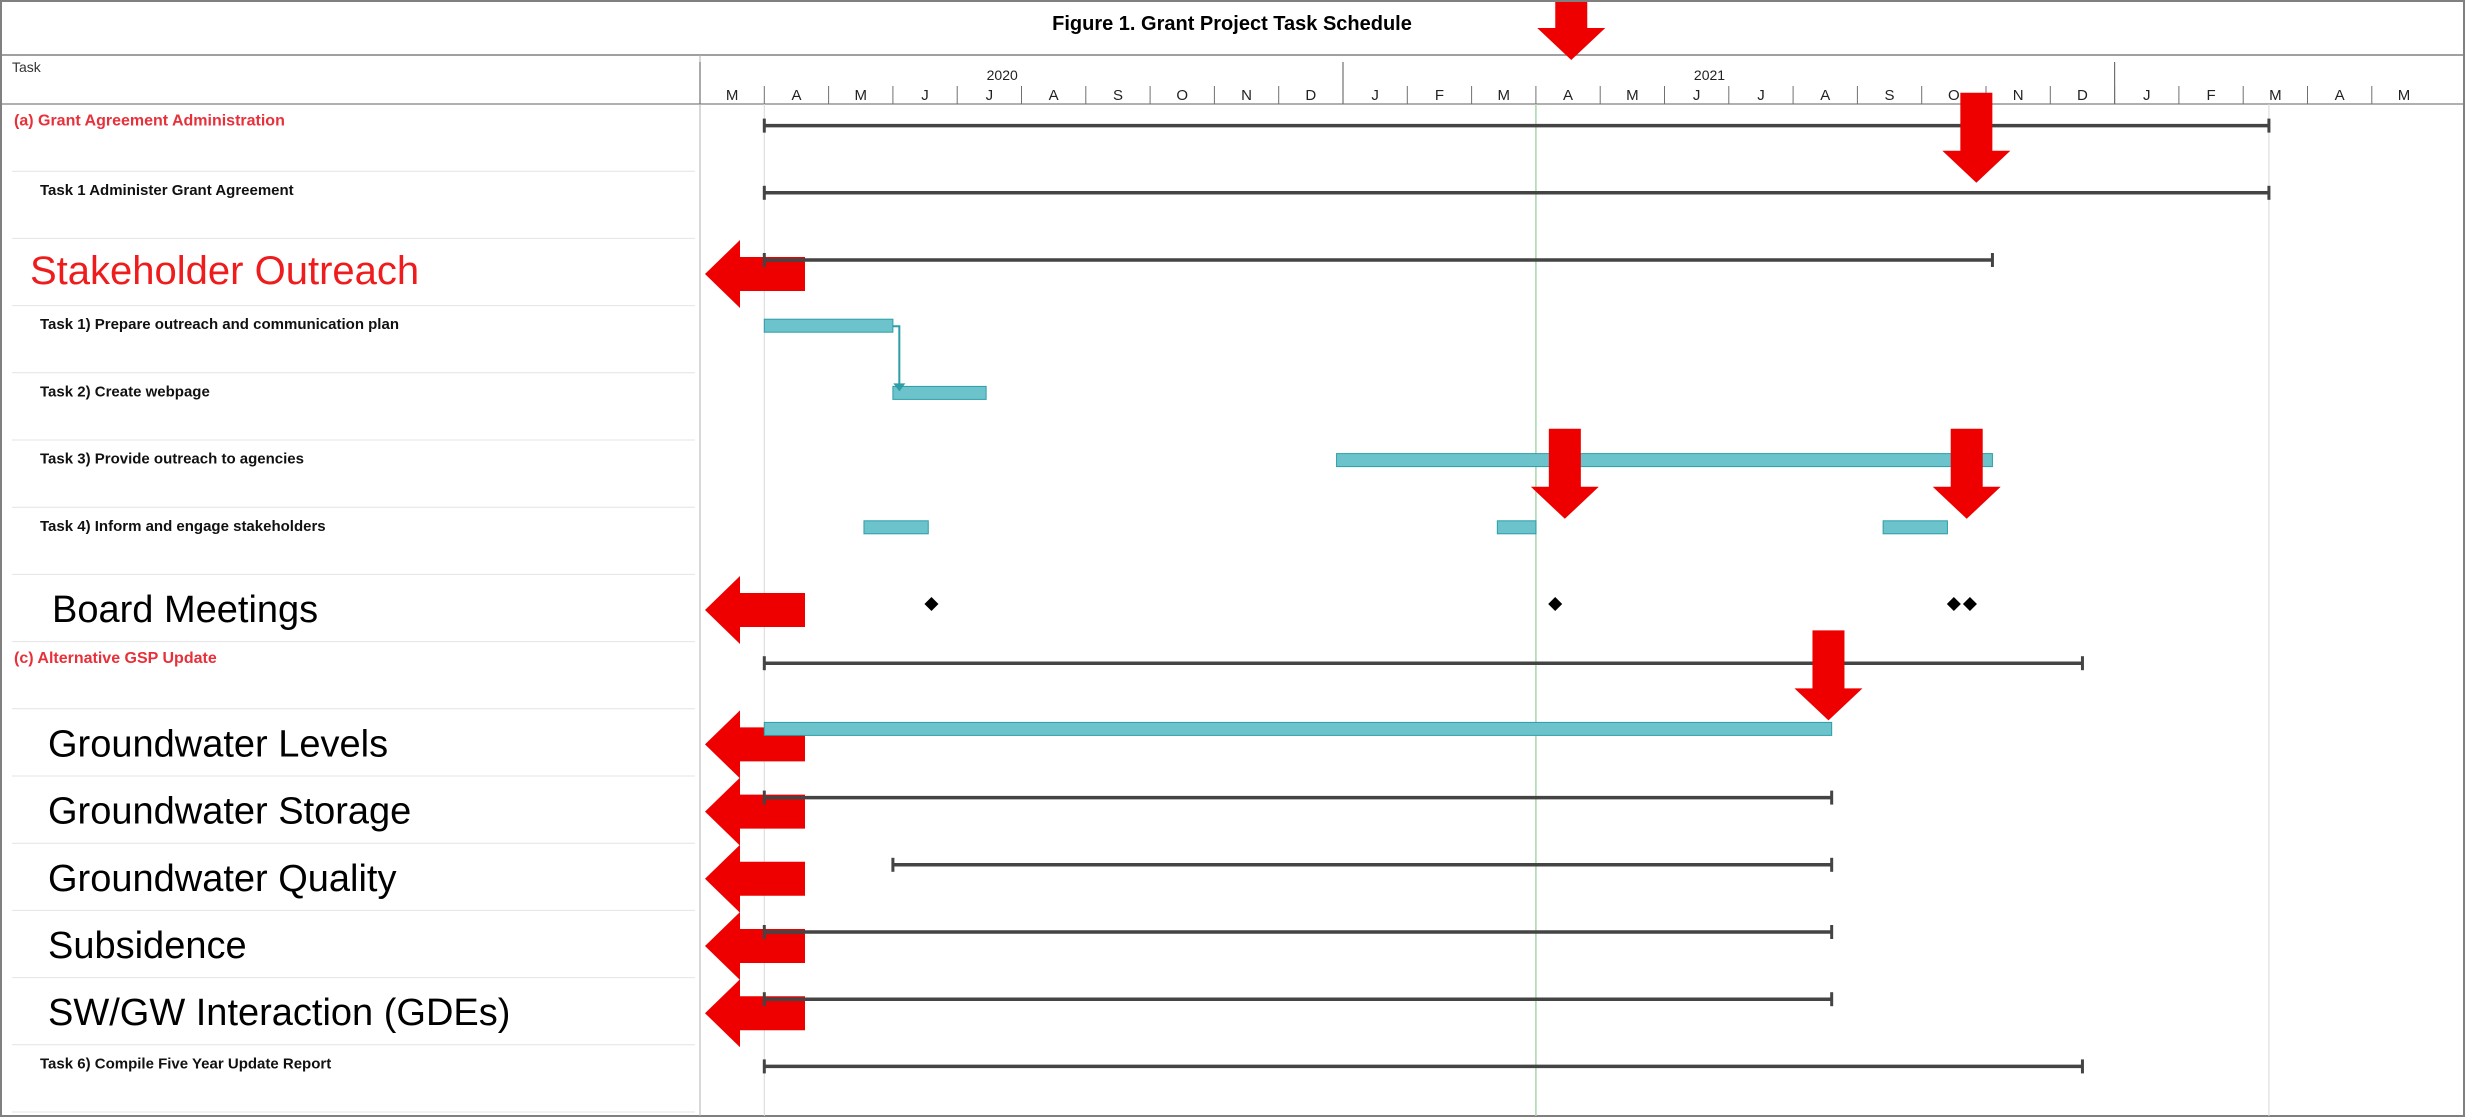 Image resolution: width=2465 pixels, height=1117 pixels. Describe the element at coordinates (229, 812) in the screenshot. I see `callout-label: Groundwater Storage` at that location.